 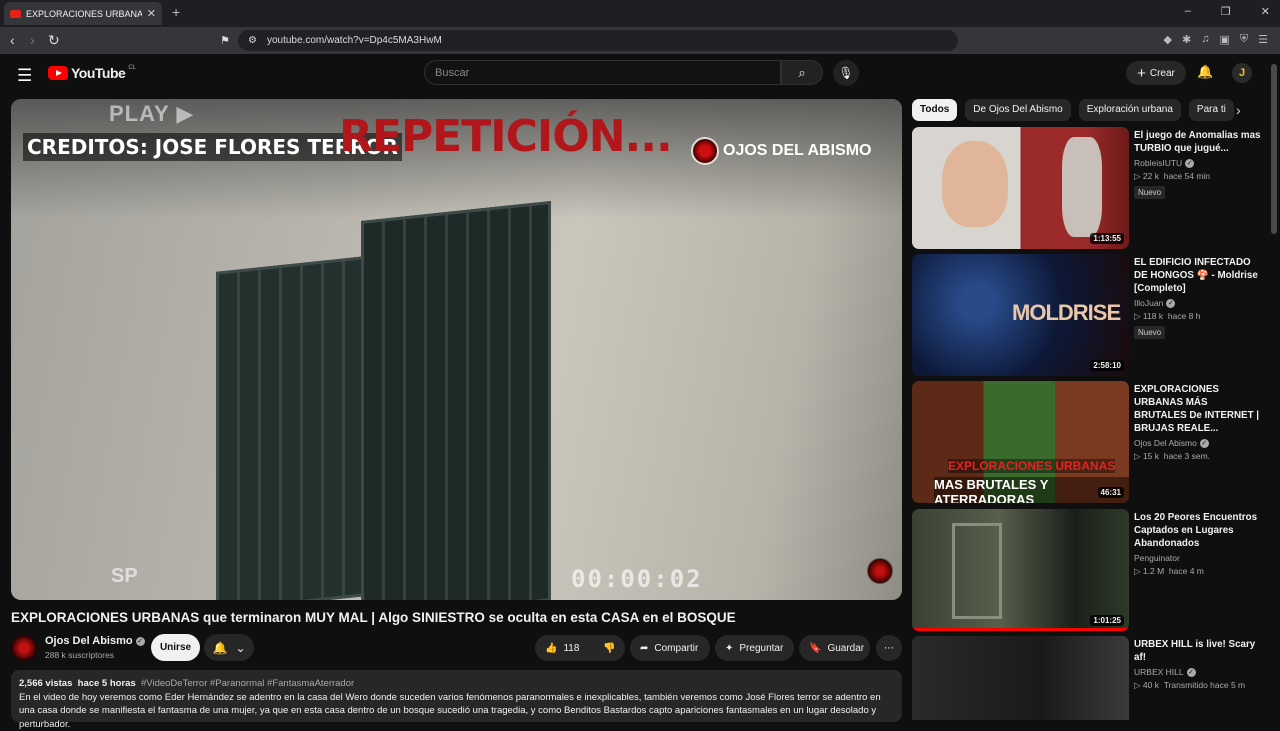 What do you see at coordinates (1224, 39) in the screenshot?
I see `sidebar-icon: ▣` at bounding box center [1224, 39].